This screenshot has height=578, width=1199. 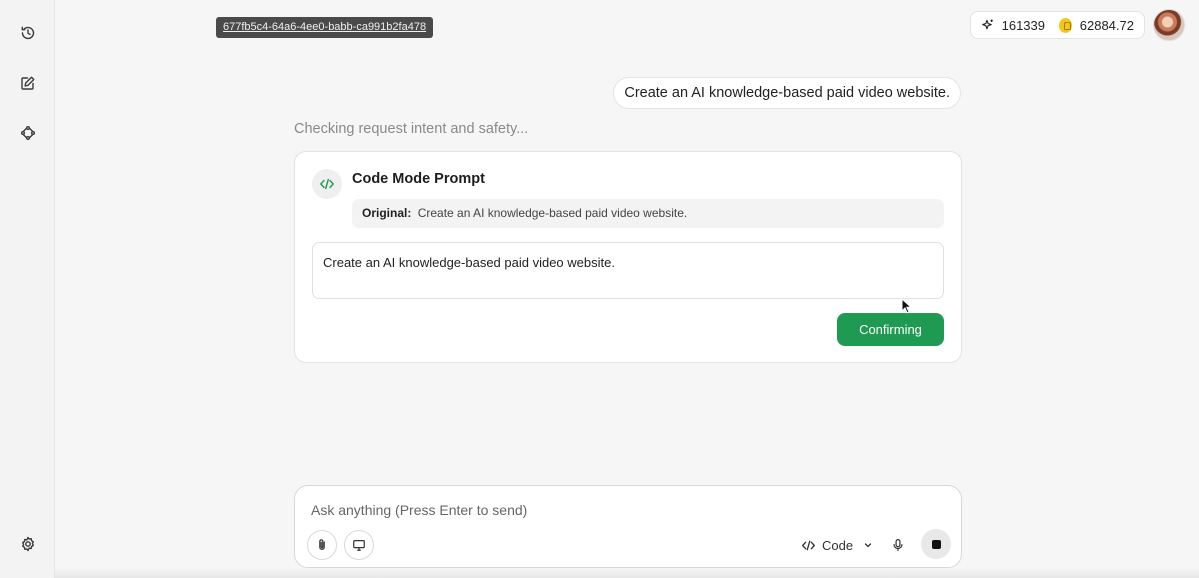 I want to click on chevron-down-icon, so click(x=868, y=545).